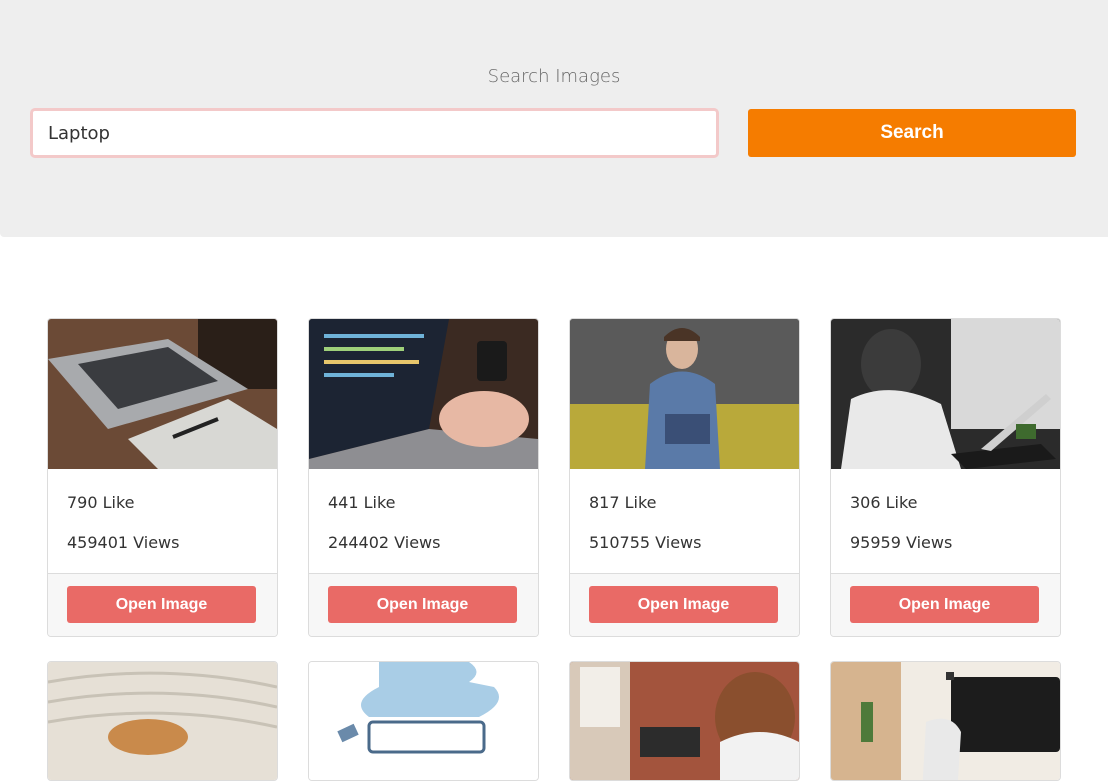 This screenshot has width=1108, height=781. Describe the element at coordinates (945, 477) in the screenshot. I see `image-card: 306 Like 95959 Views Open Image` at that location.